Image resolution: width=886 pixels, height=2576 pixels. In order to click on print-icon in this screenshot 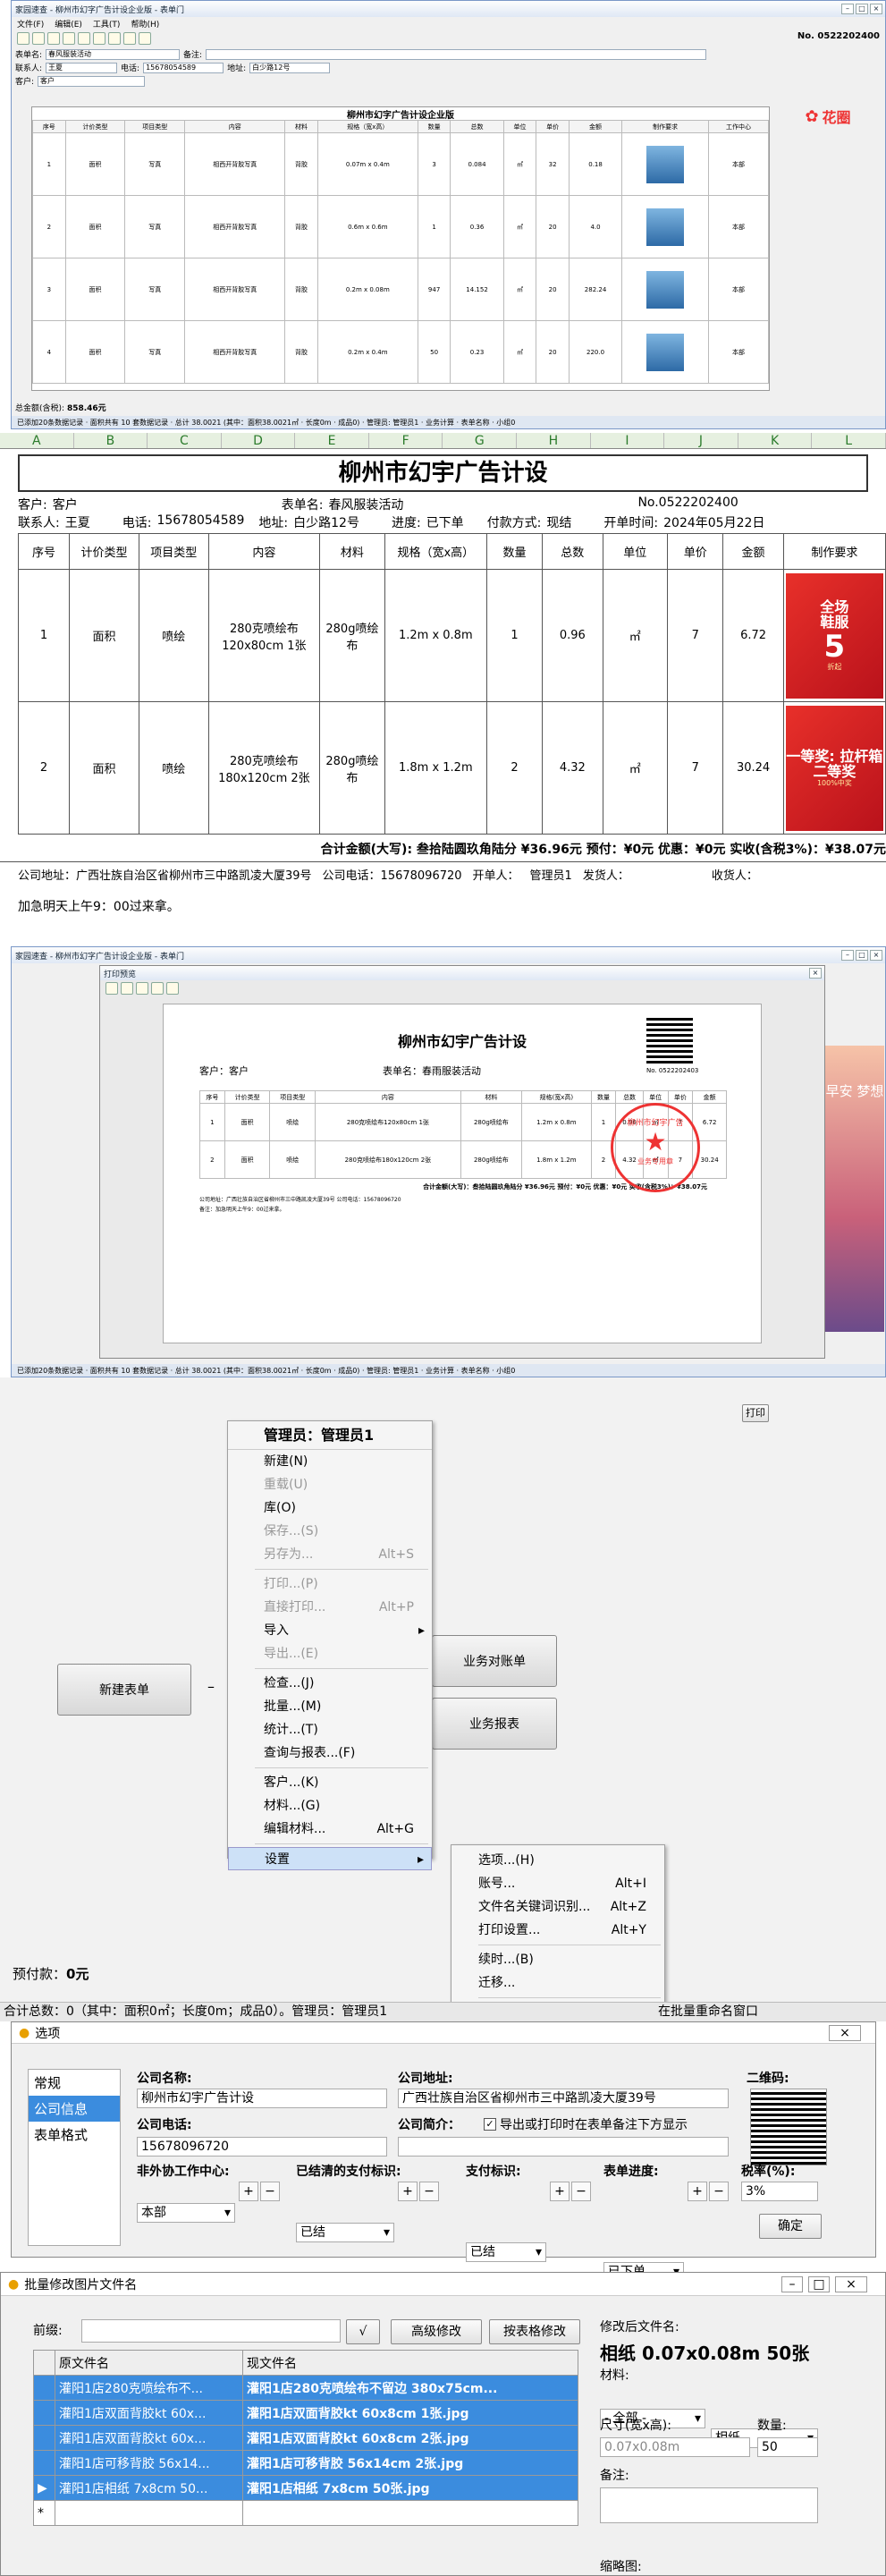, I will do `click(114, 38)`.